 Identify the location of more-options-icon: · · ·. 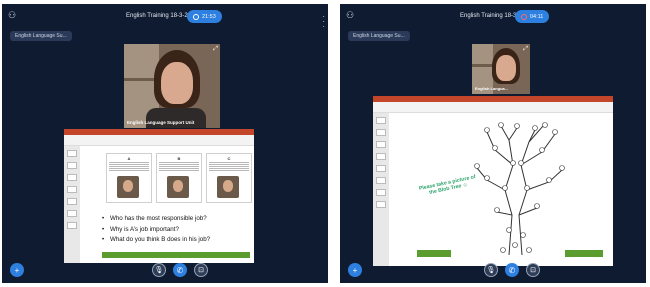
(323, 22).